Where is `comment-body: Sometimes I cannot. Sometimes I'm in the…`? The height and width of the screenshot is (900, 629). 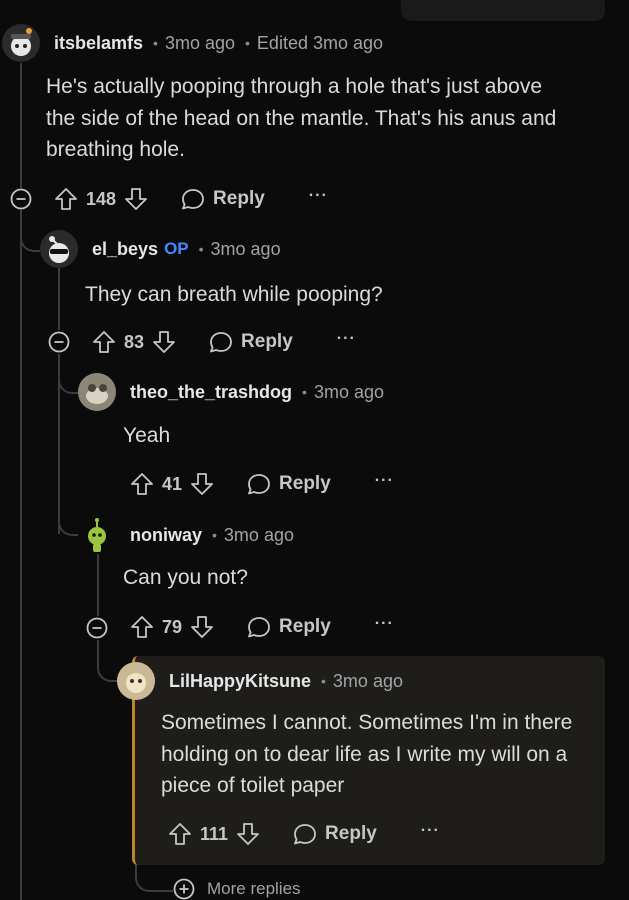
comment-body: Sometimes I cannot. Sometimes I'm in the… is located at coordinates (367, 754).